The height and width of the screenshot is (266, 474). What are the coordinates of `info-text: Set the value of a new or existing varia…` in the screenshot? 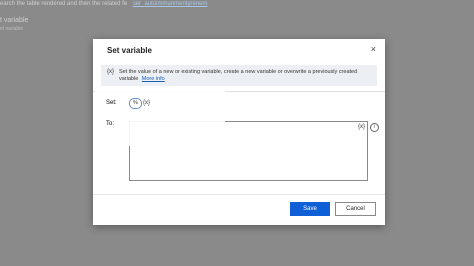 It's located at (244, 76).